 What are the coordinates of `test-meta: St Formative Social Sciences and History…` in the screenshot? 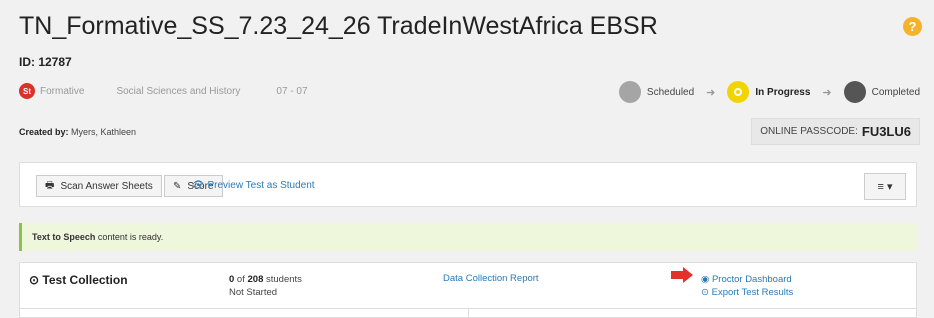 It's located at (163, 91).